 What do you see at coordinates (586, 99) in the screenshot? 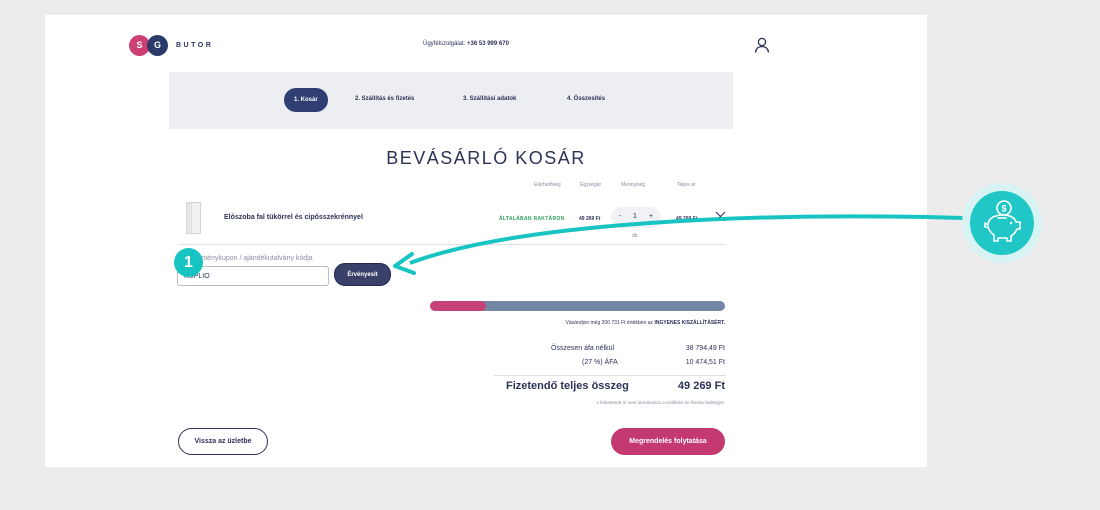
I see `step-summary: 4. Összesítés` at bounding box center [586, 99].